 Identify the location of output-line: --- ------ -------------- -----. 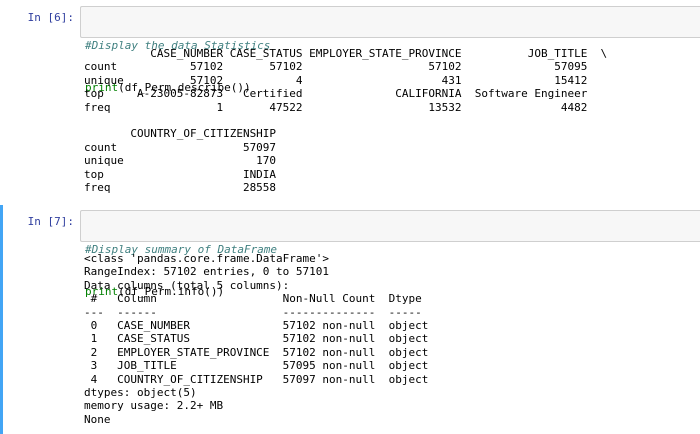
(256, 312).